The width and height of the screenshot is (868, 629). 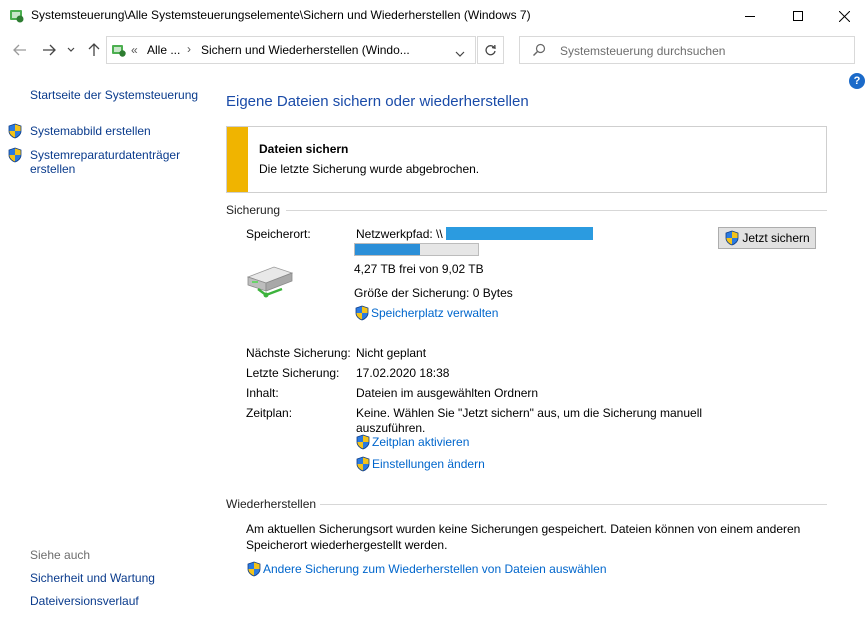 What do you see at coordinates (92, 578) in the screenshot?
I see `see-also-security-maintenance: Sicherheit und Wartung` at bounding box center [92, 578].